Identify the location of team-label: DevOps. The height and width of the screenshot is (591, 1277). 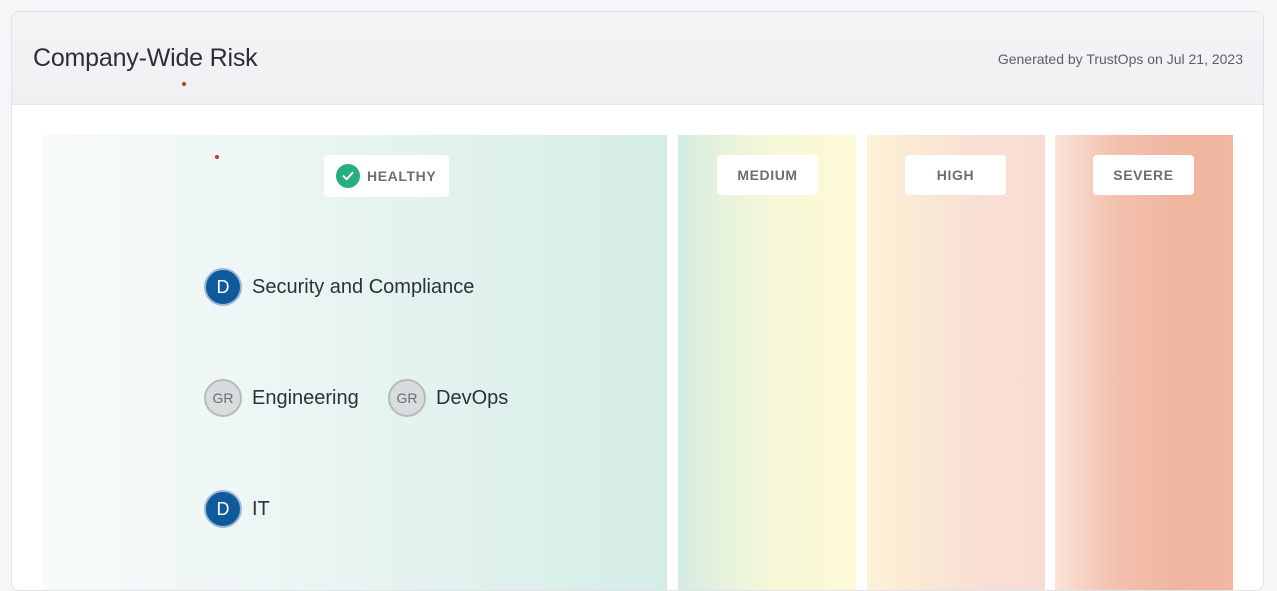
(472, 397).